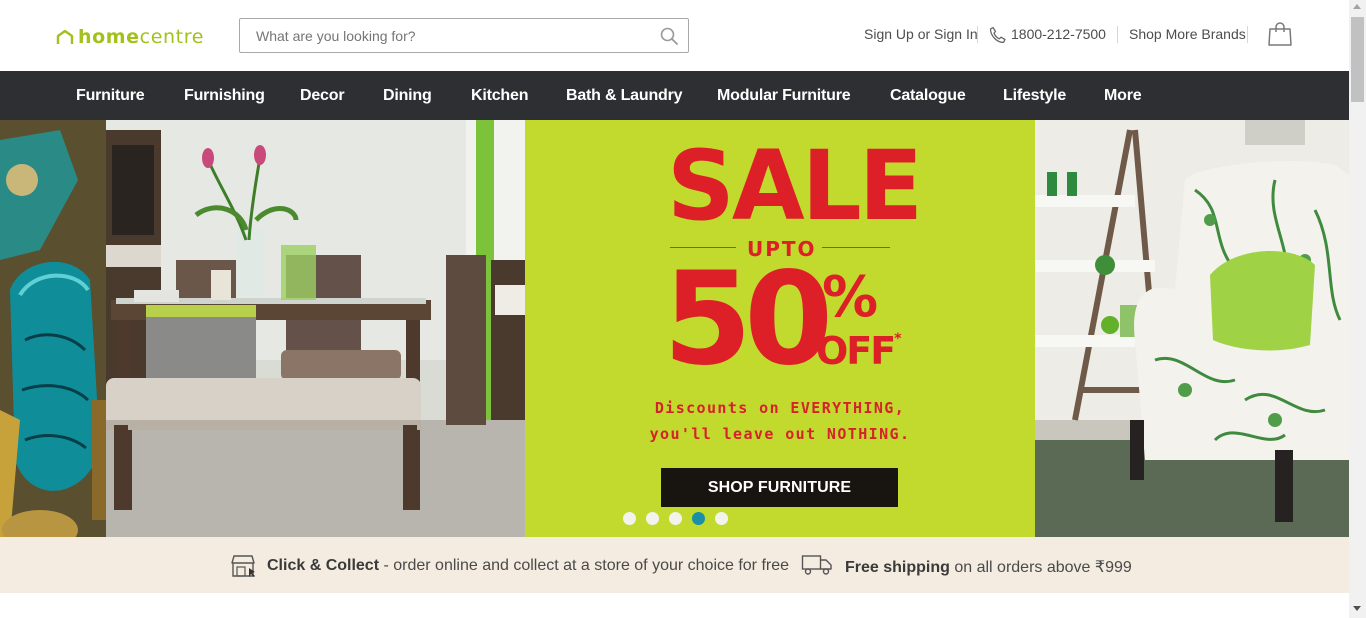  Describe the element at coordinates (407, 96) in the screenshot. I see `nav-item-dining: Dining` at that location.